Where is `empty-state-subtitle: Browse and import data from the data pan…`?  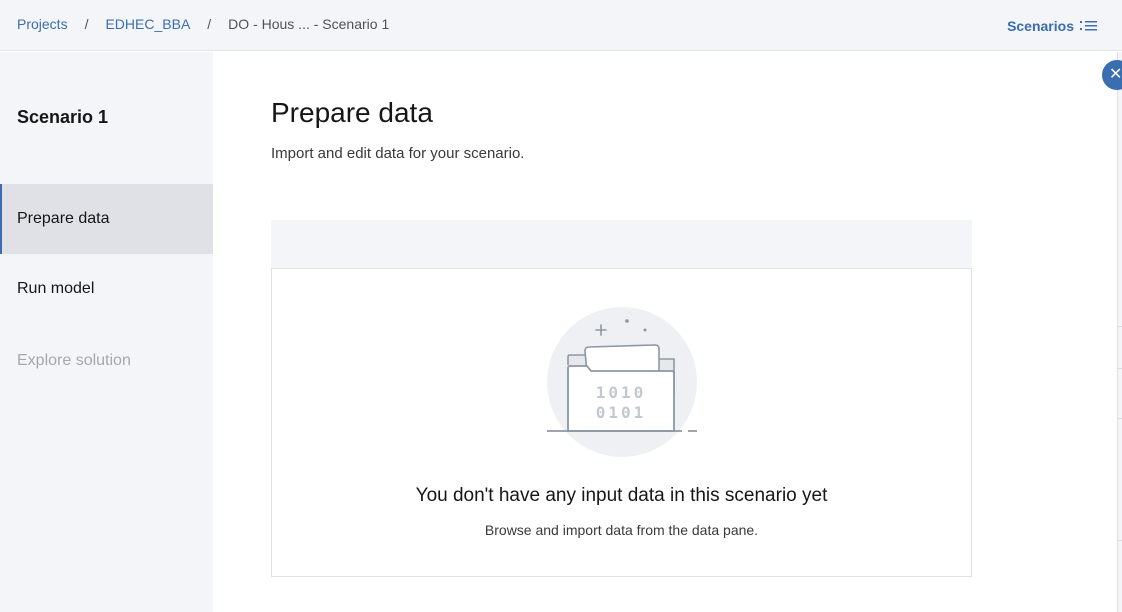 empty-state-subtitle: Browse and import data from the data pan… is located at coordinates (621, 530).